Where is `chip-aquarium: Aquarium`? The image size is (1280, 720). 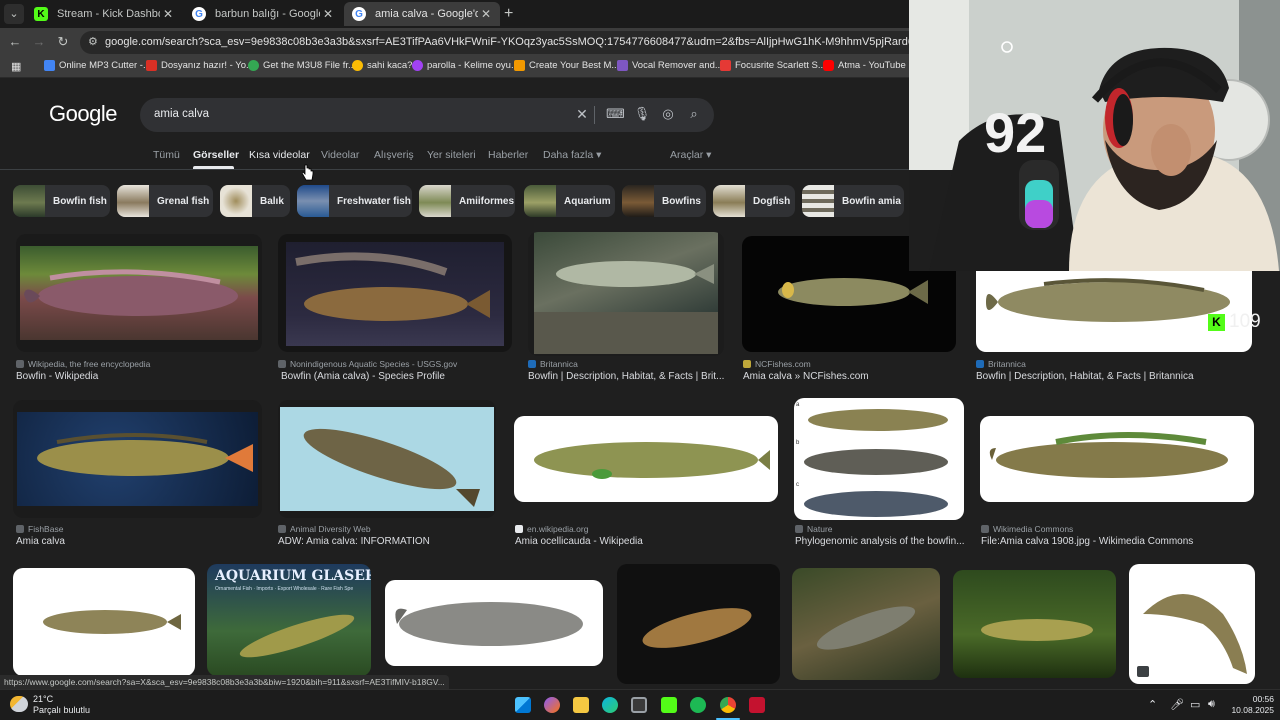 chip-aquarium: Aquarium is located at coordinates (569, 201).